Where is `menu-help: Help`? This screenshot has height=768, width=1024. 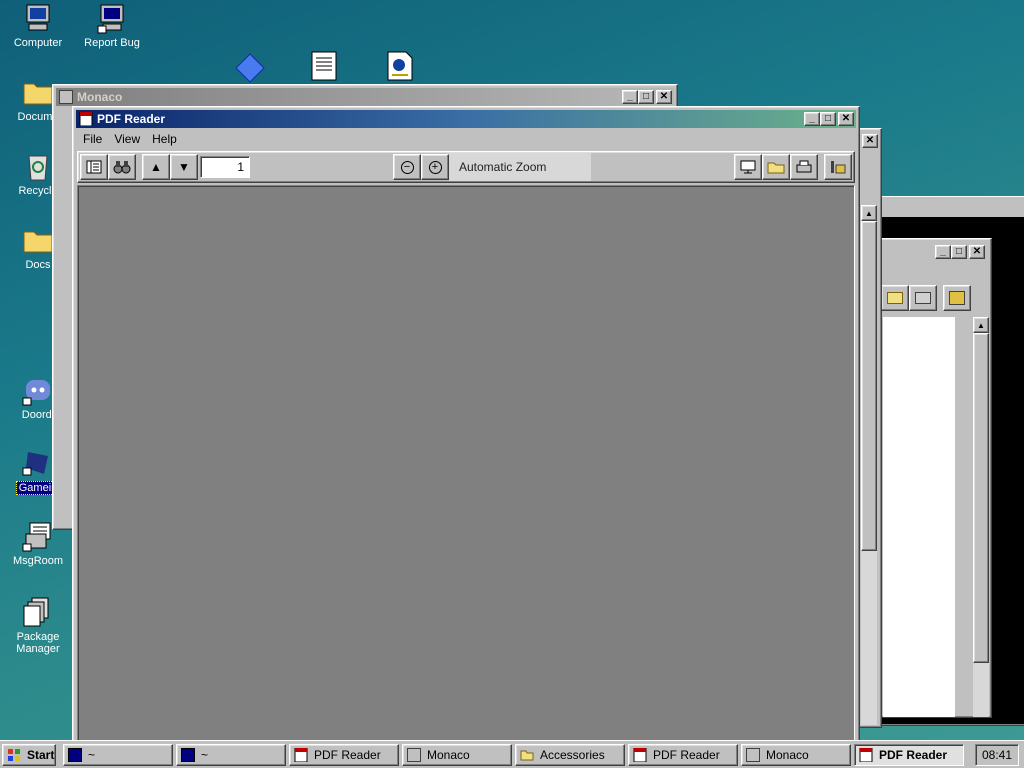 menu-help: Help is located at coordinates (164, 139).